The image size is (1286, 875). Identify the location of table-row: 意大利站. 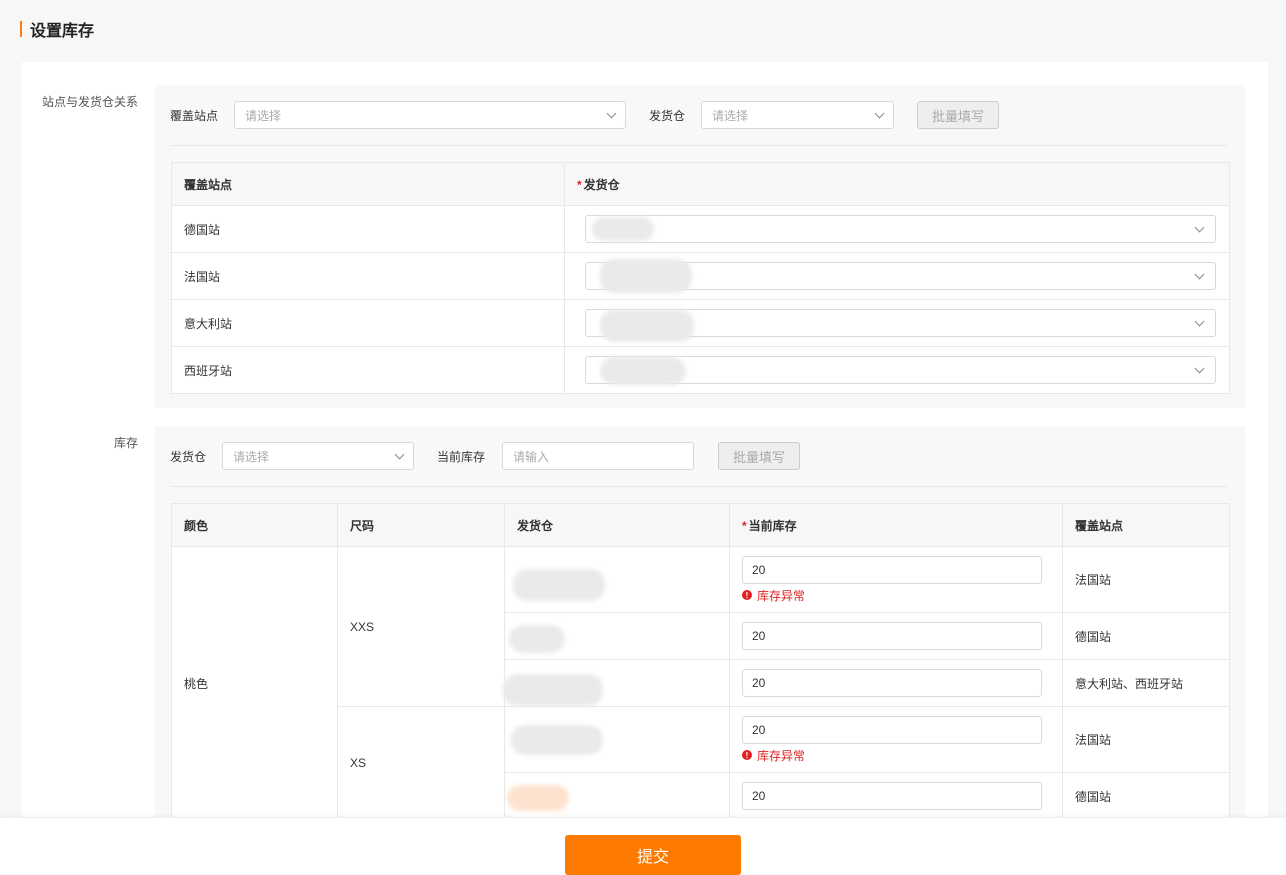
(700, 323).